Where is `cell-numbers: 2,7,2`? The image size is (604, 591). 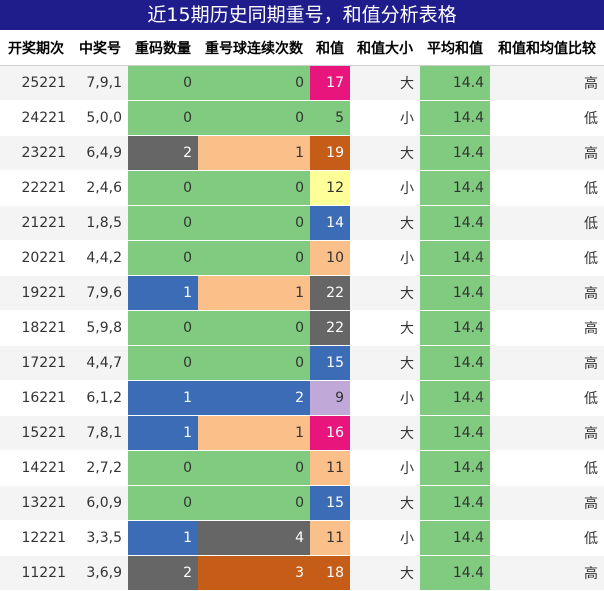 cell-numbers: 2,7,2 is located at coordinates (100, 468).